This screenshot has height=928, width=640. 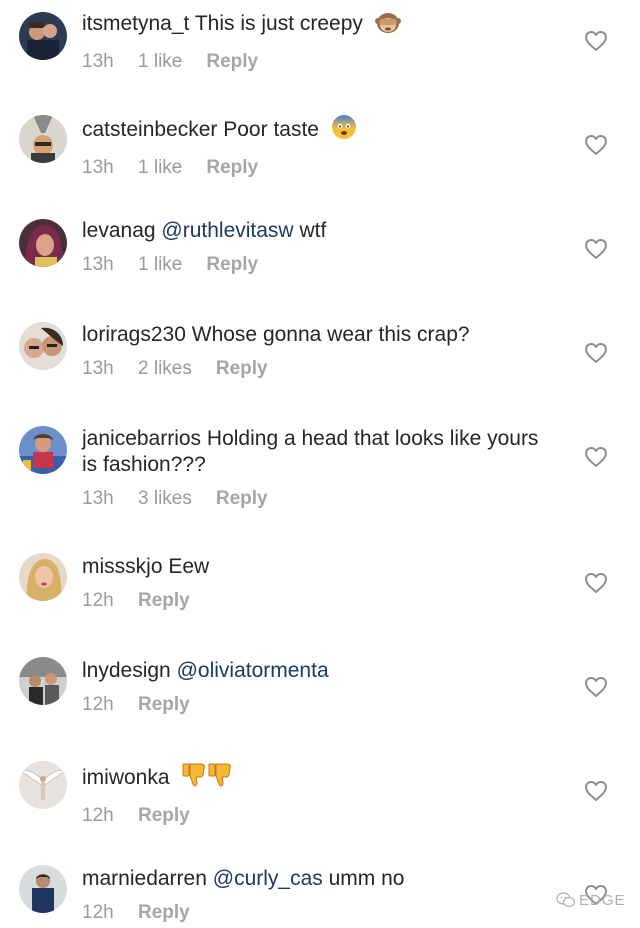 I want to click on comment-text: lorirags230 Whose gonna wear this crap?, so click(x=317, y=335).